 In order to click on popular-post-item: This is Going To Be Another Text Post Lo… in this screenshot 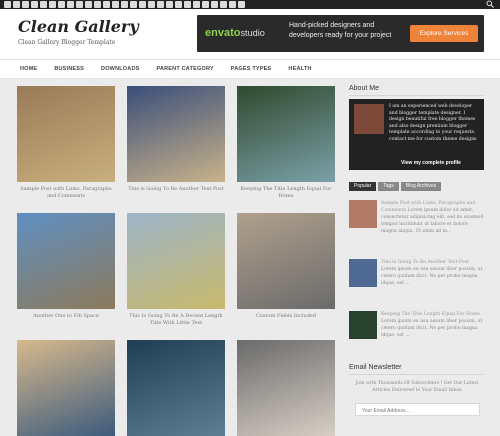, I will do `click(416, 274)`.